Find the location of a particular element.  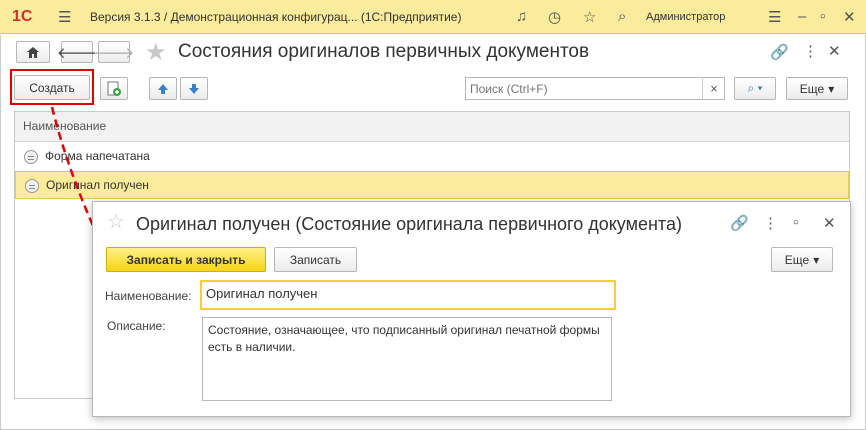

maximize-icon: ▫ is located at coordinates (795, 222).